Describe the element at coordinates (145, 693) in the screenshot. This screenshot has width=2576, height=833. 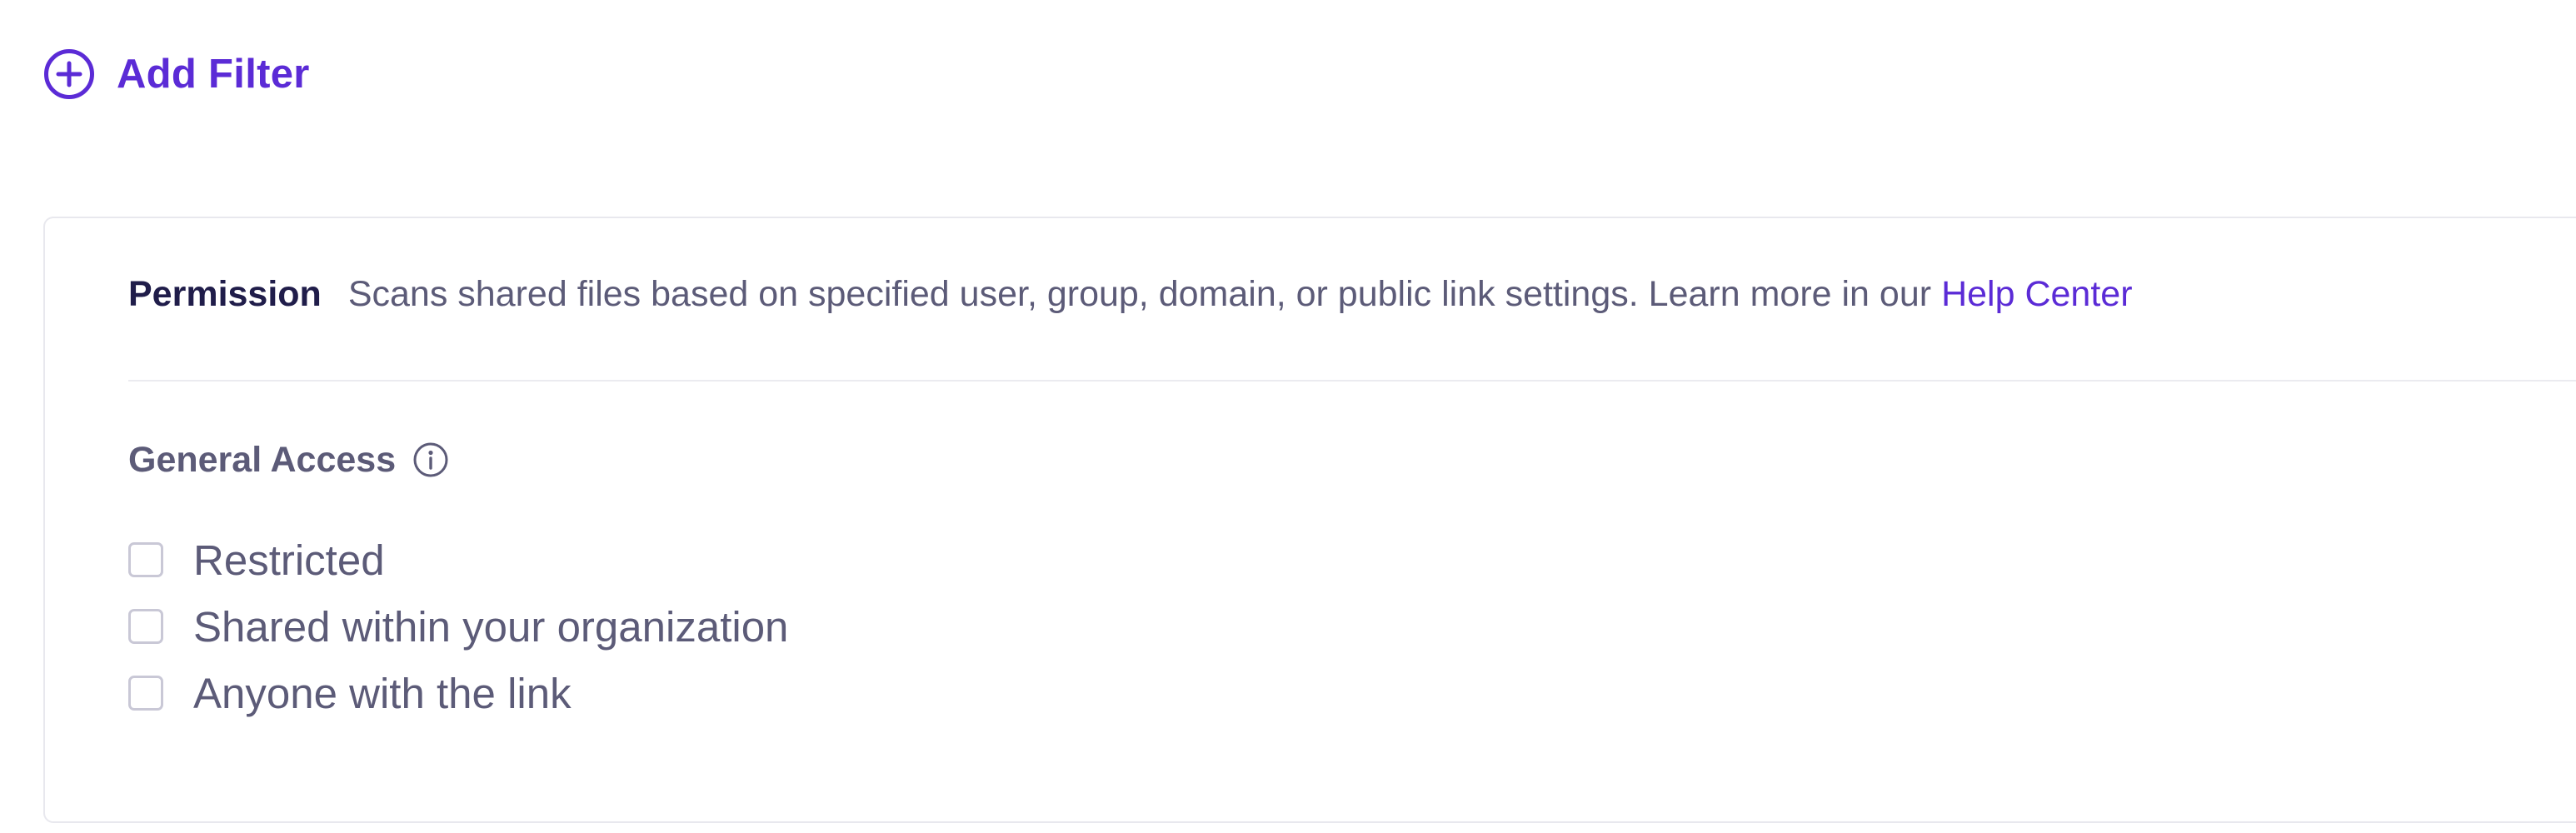
I see `anyone-with-link-checkbox` at that location.